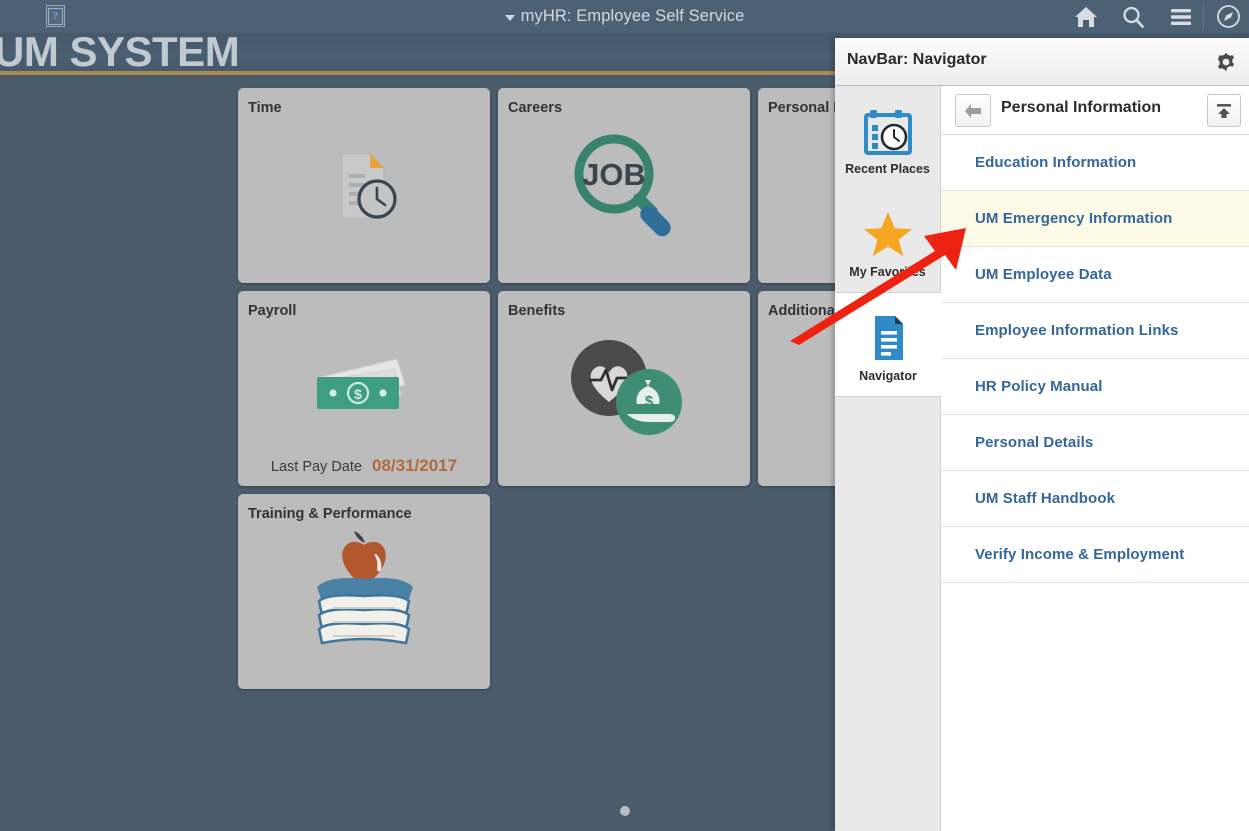 The image size is (1249, 831). Describe the element at coordinates (887, 271) in the screenshot. I see `rail-item-label: My Favorites` at that location.